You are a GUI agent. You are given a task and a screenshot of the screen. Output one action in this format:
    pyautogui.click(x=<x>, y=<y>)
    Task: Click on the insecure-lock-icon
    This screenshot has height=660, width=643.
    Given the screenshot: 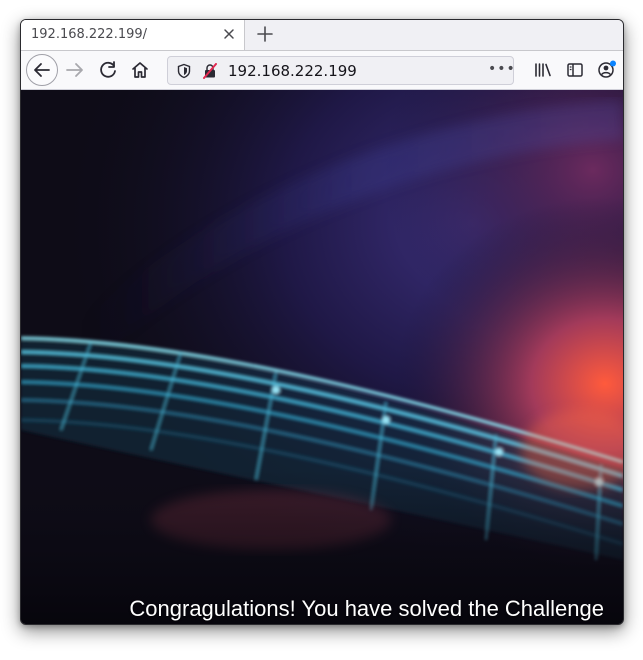 What is the action you would take?
    pyautogui.click(x=210, y=71)
    